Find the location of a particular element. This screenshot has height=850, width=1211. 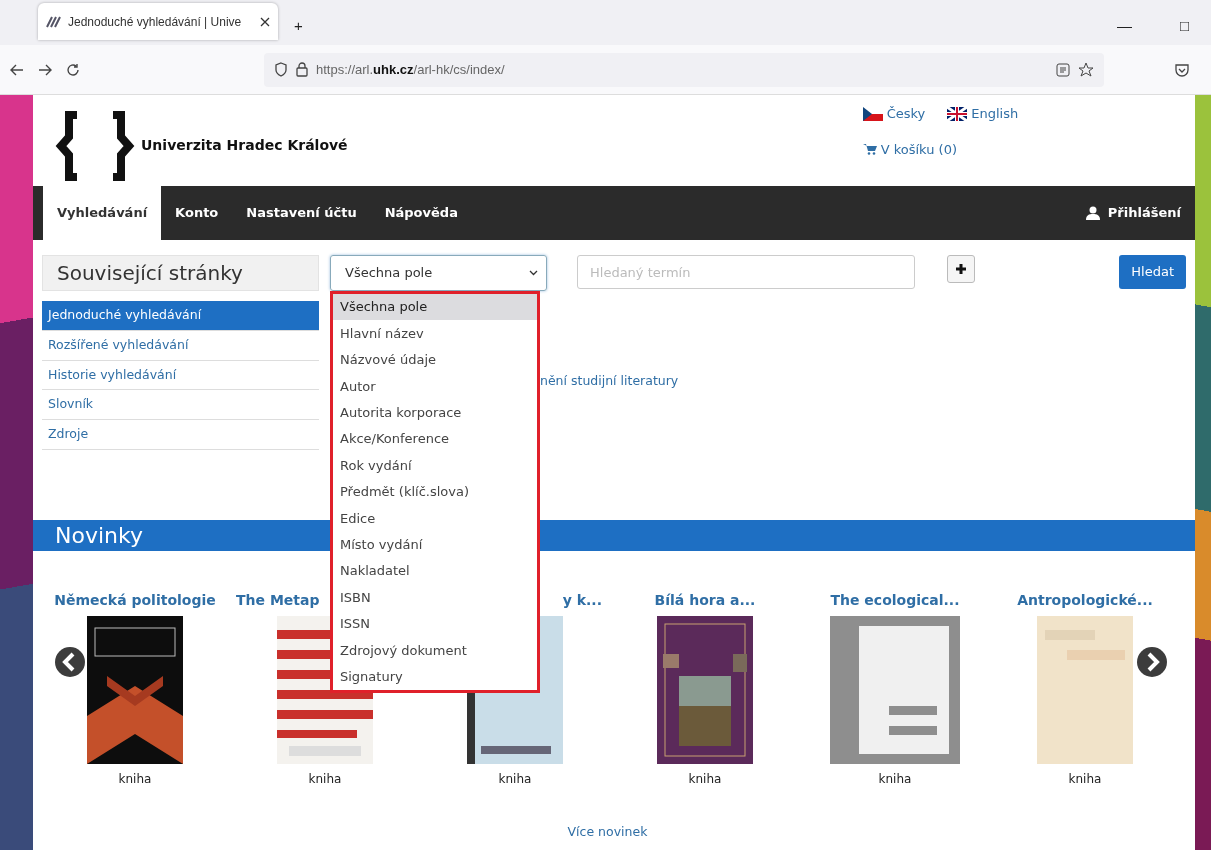

logo-text: Univerzita Hradec Králové is located at coordinates (244, 145).